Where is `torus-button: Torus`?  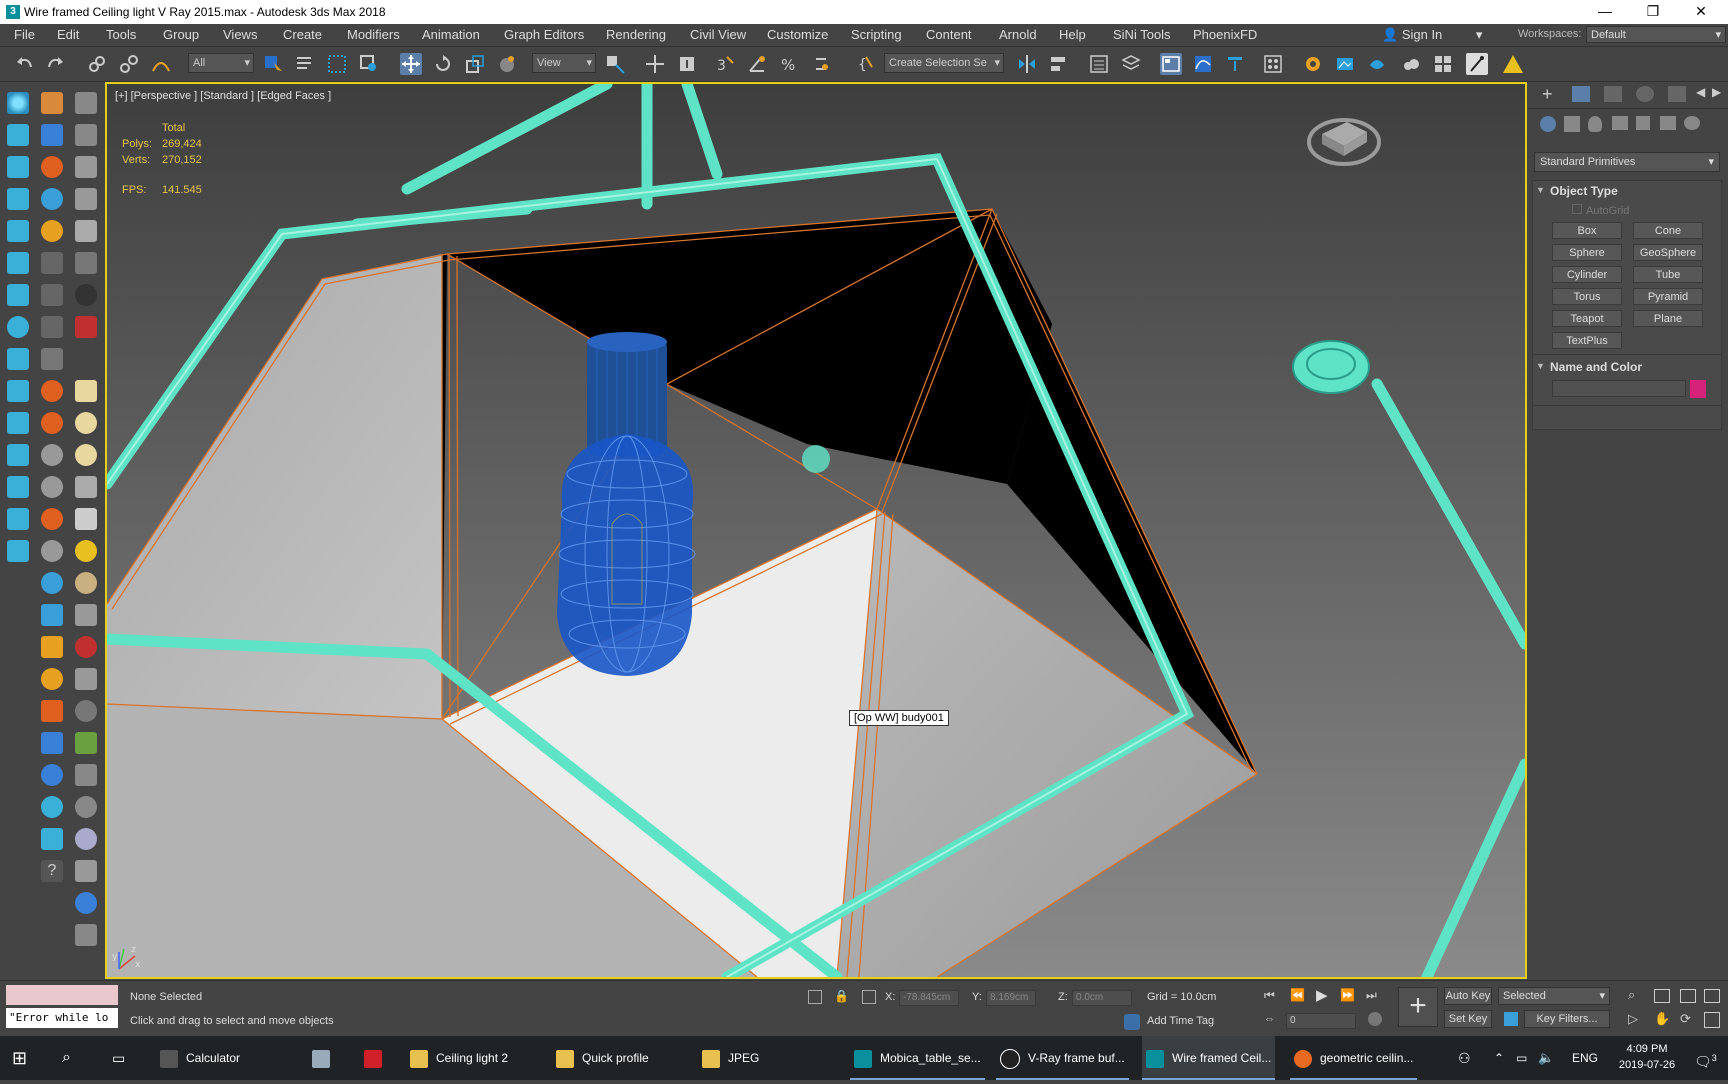
torus-button: Torus is located at coordinates (1587, 296).